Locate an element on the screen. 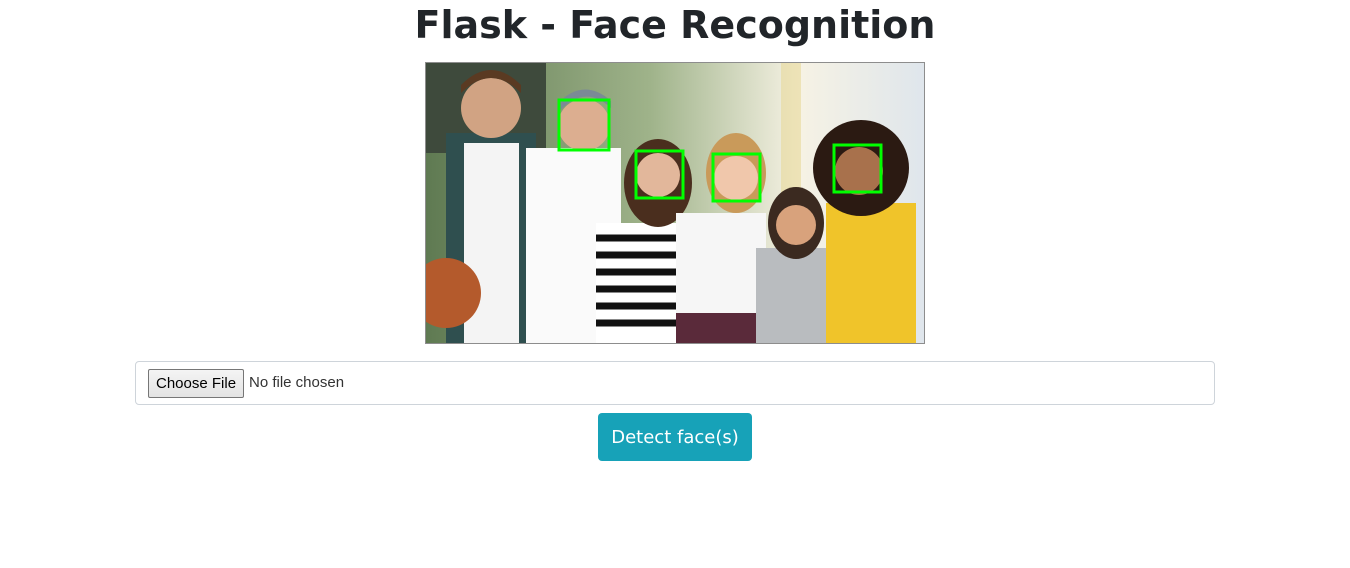 This screenshot has height=568, width=1350. file-status-text: No file chosen is located at coordinates (297, 382).